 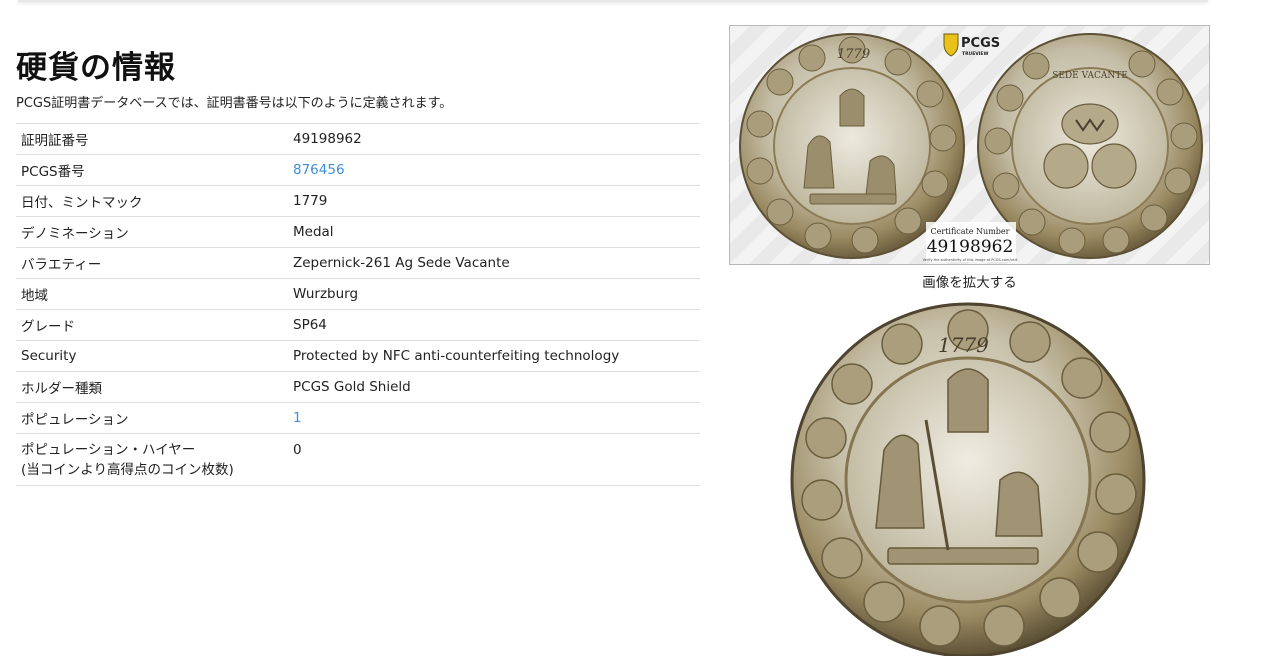 What do you see at coordinates (152, 170) in the screenshot?
I see `detail-label-cell: PCGS番号` at bounding box center [152, 170].